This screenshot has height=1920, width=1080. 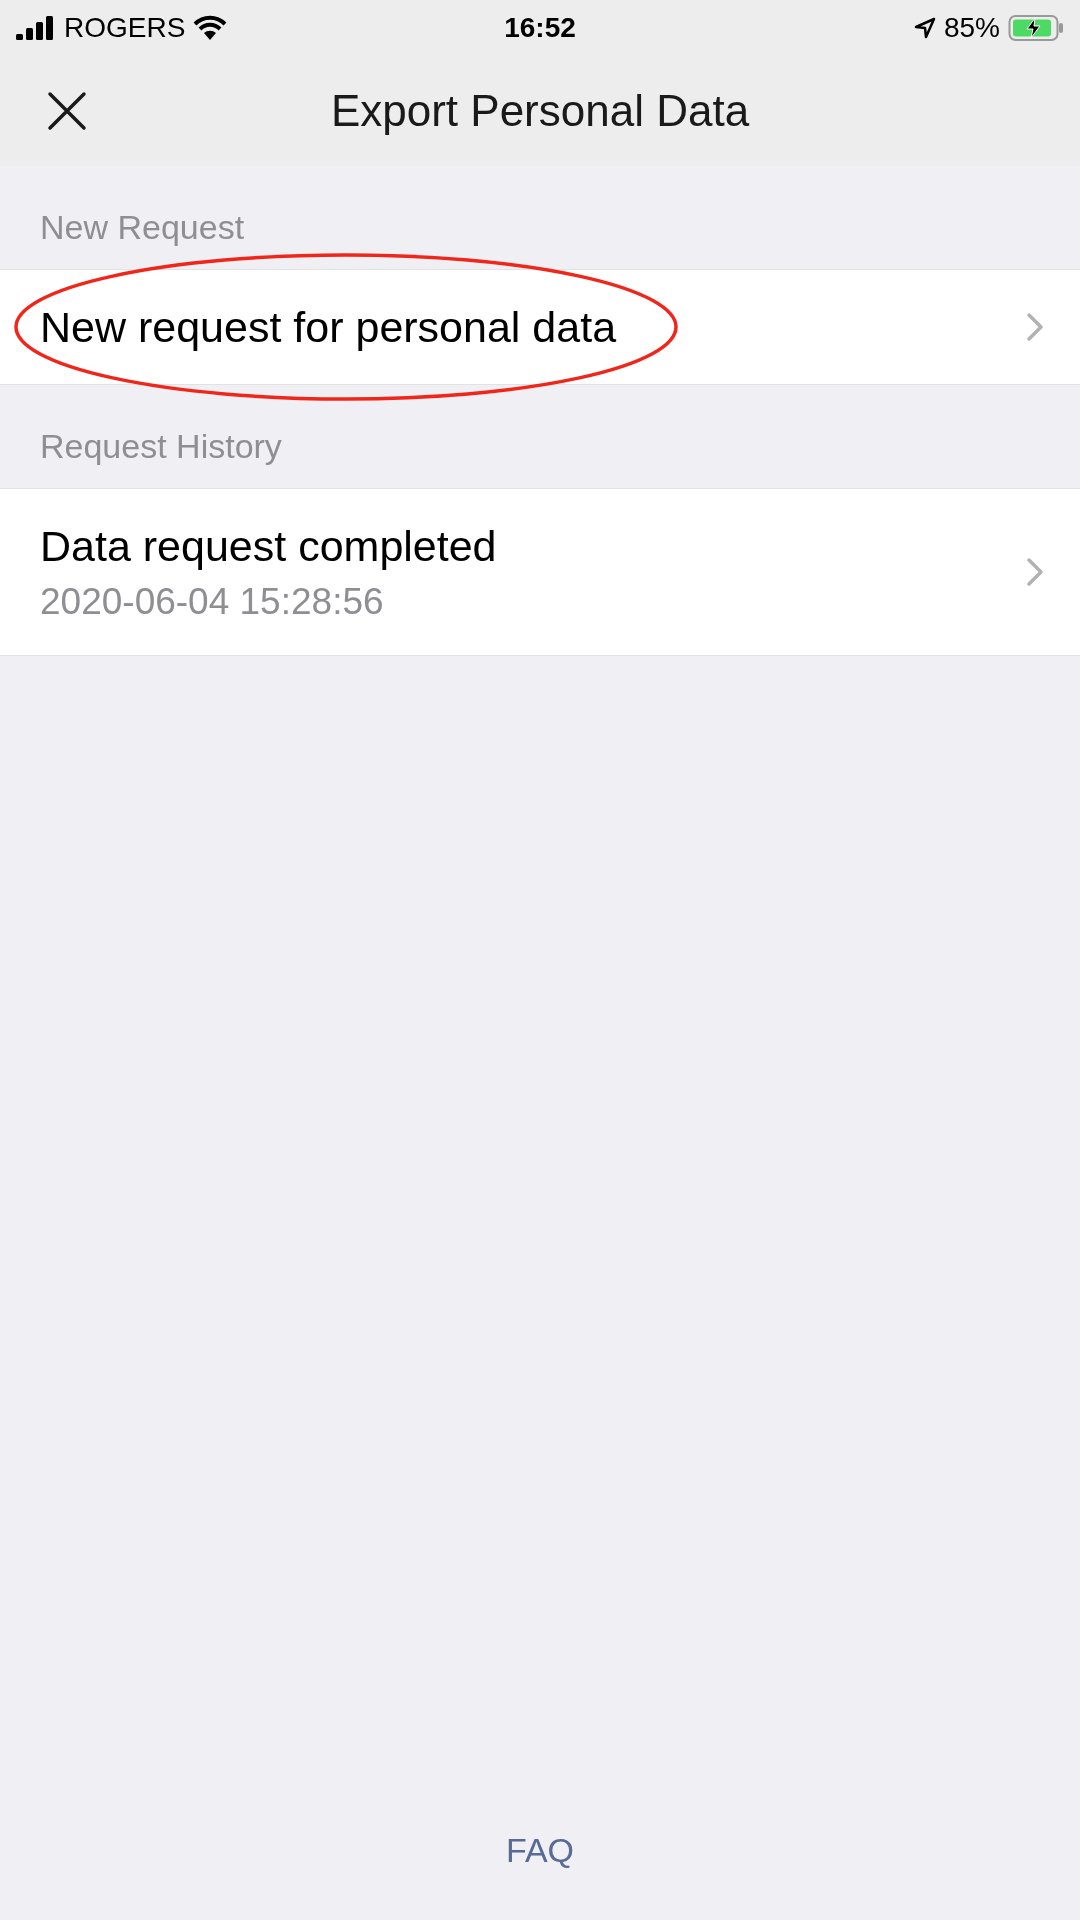 I want to click on row-title: New request for personal data, so click(x=328, y=327).